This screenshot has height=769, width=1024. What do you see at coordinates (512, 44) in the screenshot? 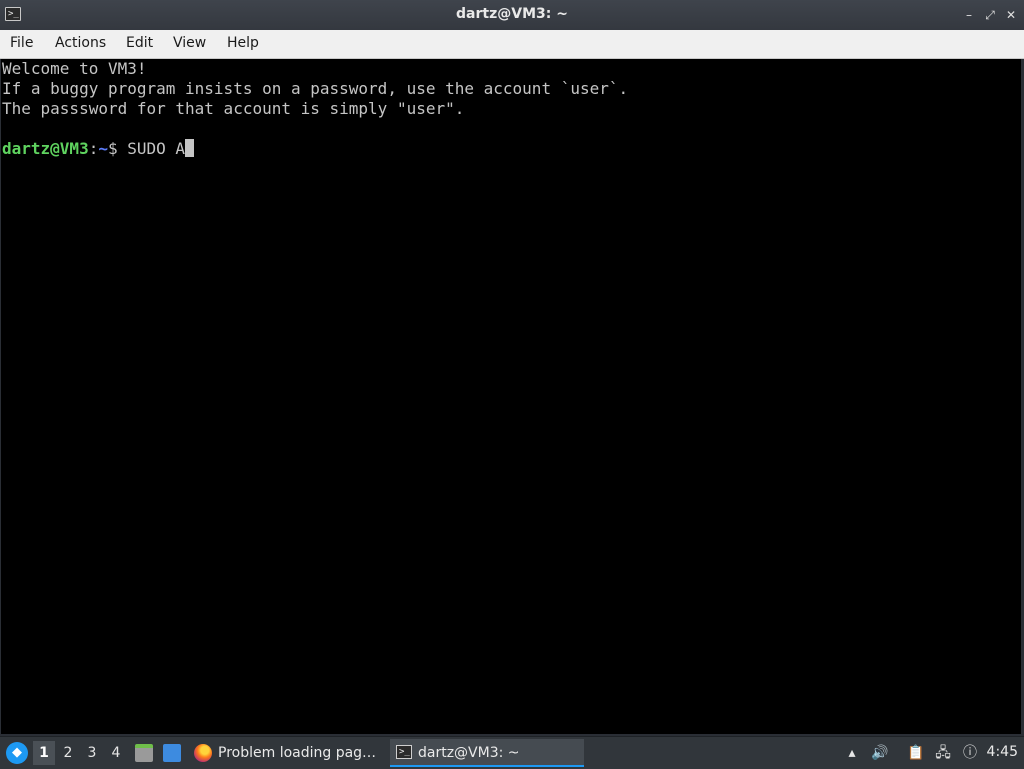
I see `menu-bar: File Actions Edit View Help` at bounding box center [512, 44].